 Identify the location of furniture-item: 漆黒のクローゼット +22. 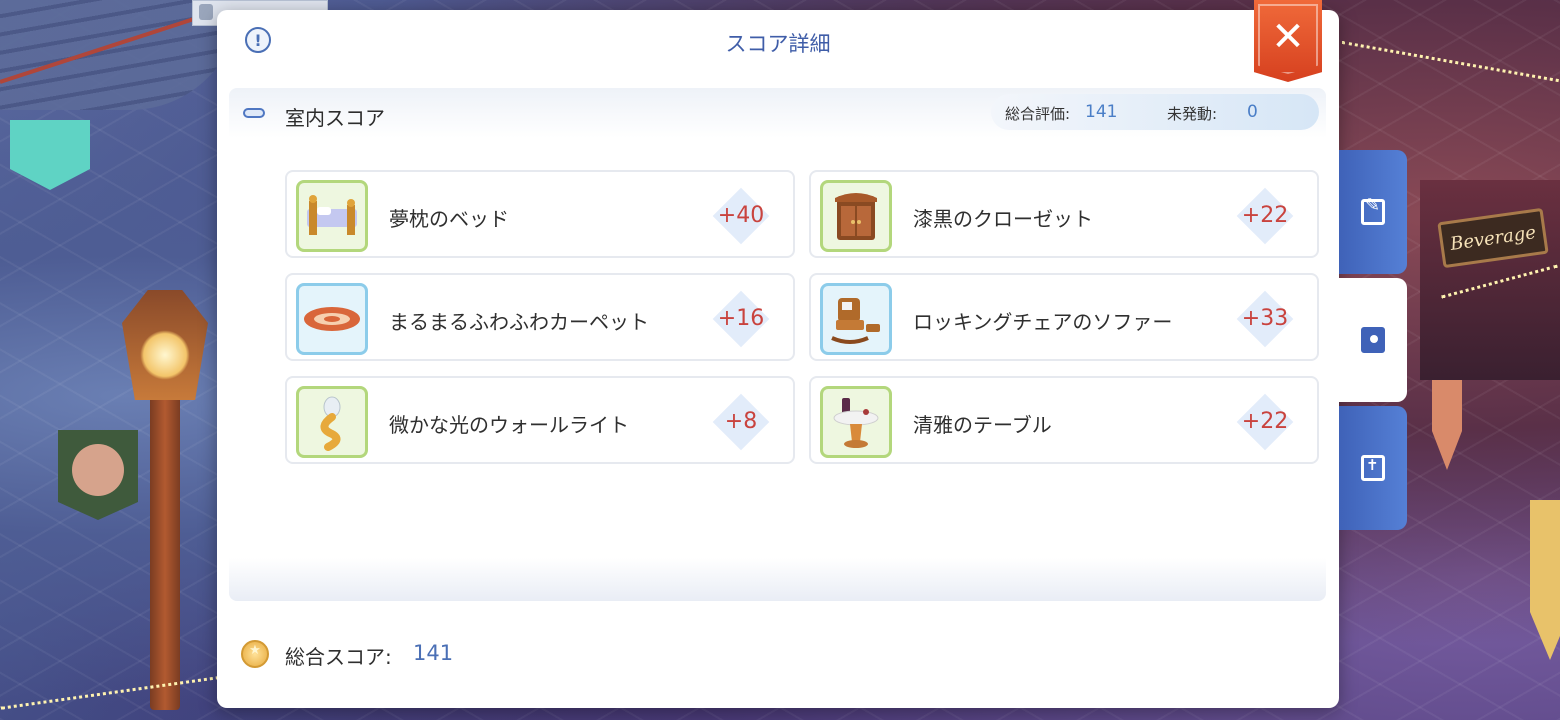
(1064, 214).